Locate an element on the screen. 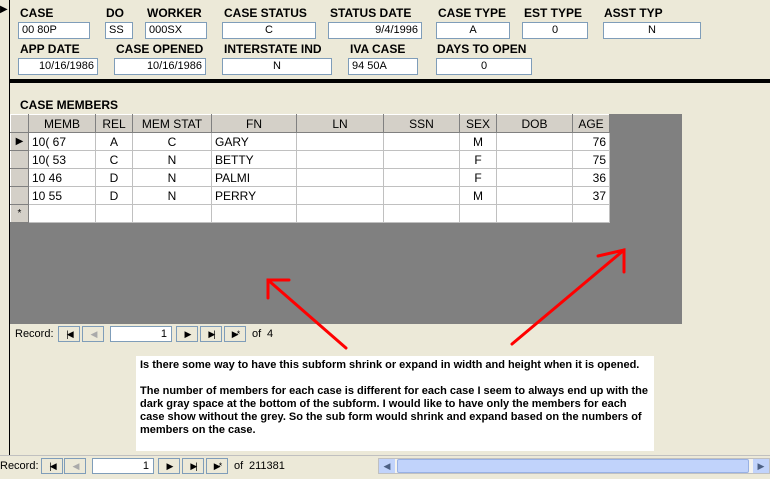 The image size is (770, 479). main-of-text: of is located at coordinates (239, 466).